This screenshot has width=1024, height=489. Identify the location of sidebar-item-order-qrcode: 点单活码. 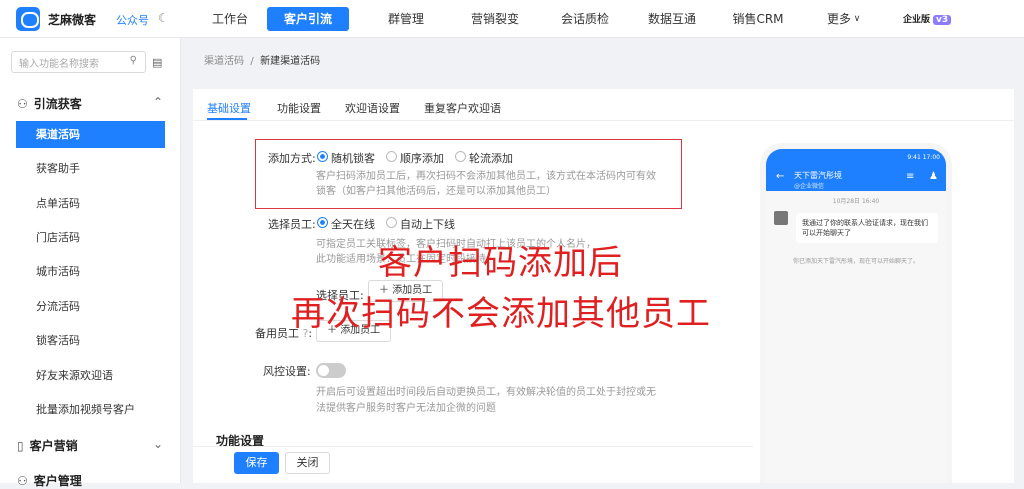
(90, 203).